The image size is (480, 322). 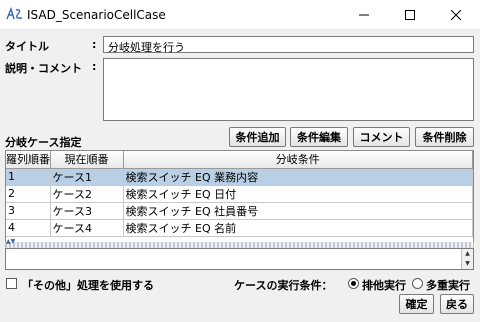 What do you see at coordinates (444, 137) in the screenshot?
I see `delete-condition-button: 条件削除` at bounding box center [444, 137].